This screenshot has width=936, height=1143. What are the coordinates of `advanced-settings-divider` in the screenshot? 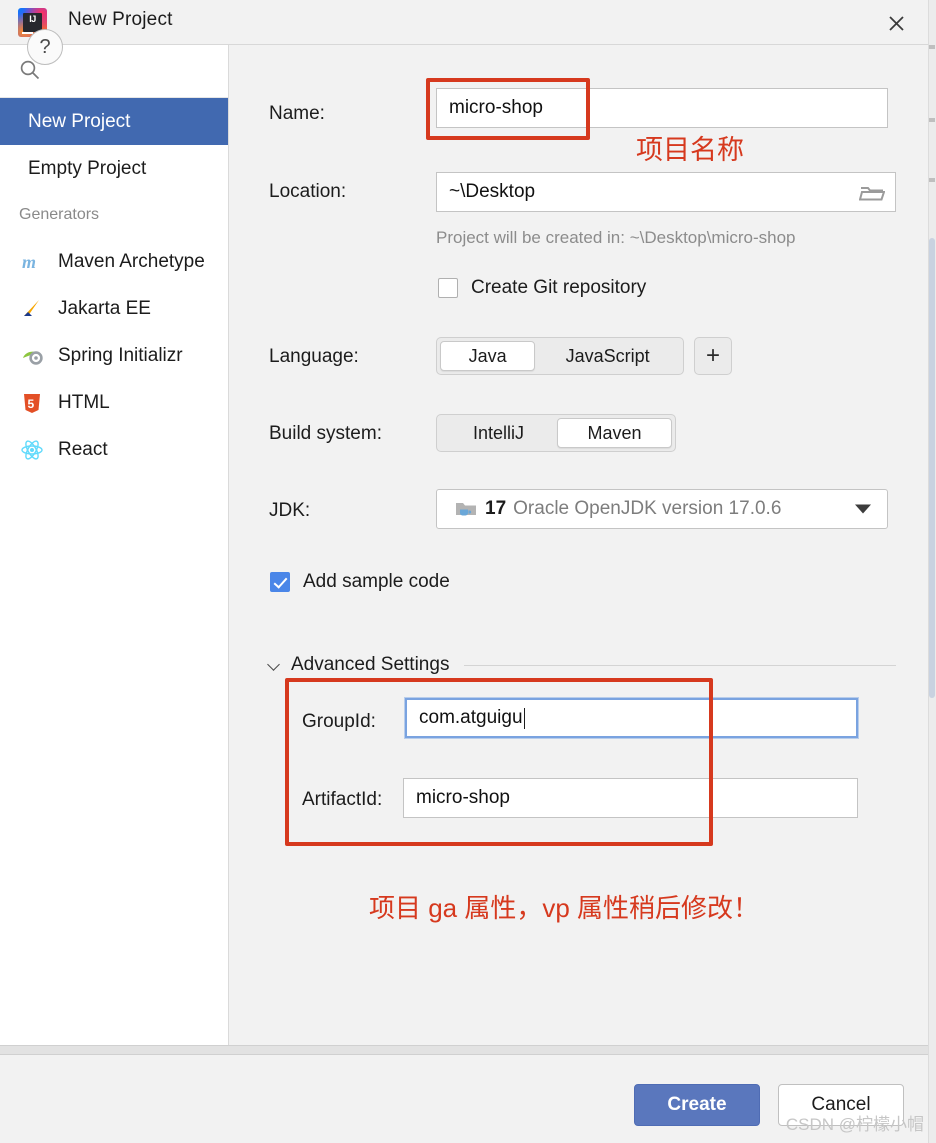 It's located at (680, 665).